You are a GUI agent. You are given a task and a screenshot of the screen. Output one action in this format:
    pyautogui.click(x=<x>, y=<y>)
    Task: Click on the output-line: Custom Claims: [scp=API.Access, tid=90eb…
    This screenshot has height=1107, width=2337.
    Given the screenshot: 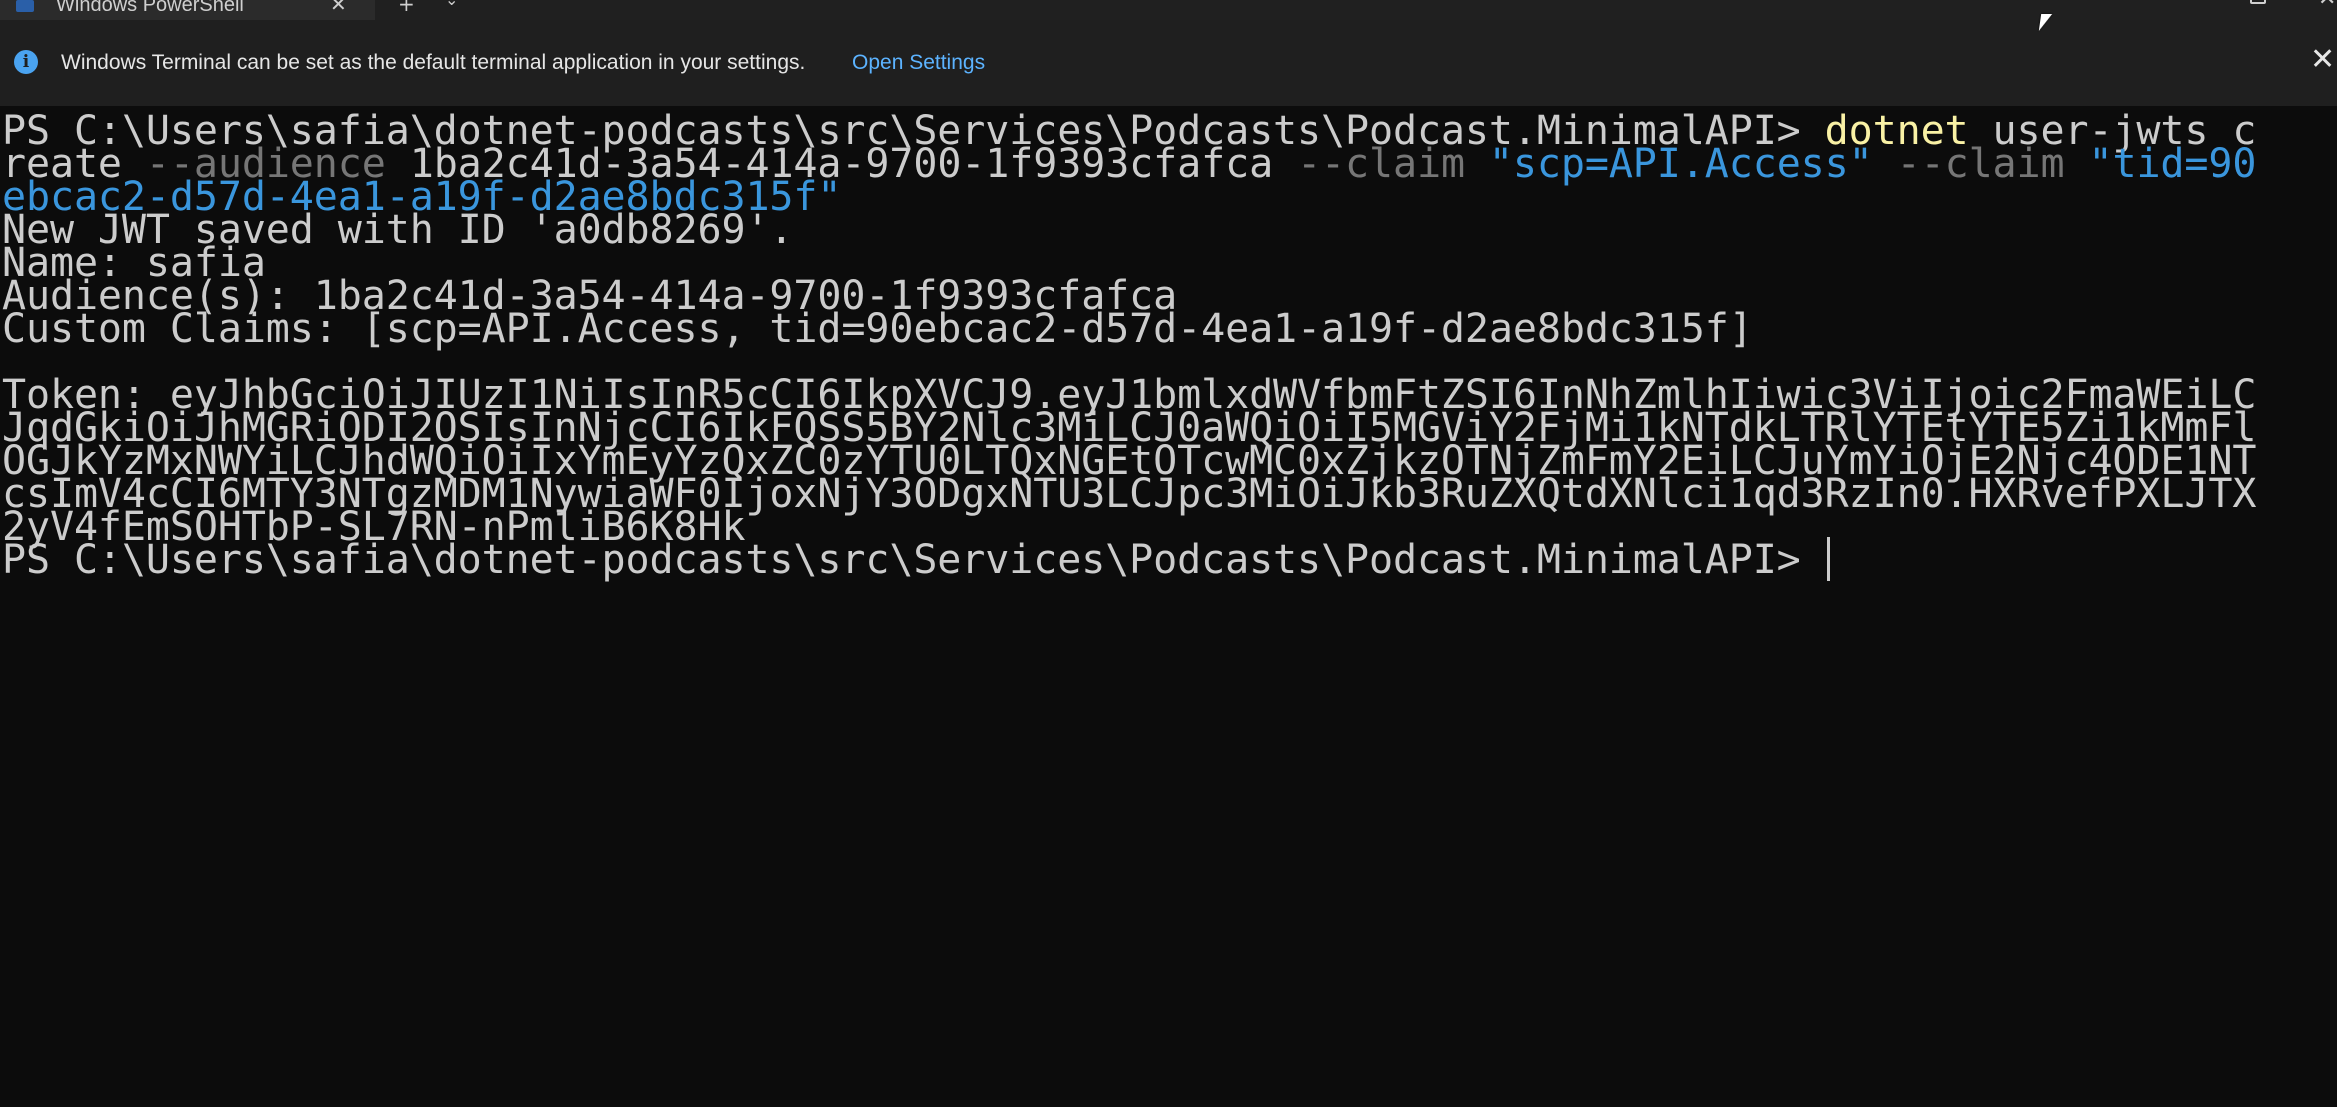 What is the action you would take?
    pyautogui.click(x=877, y=329)
    